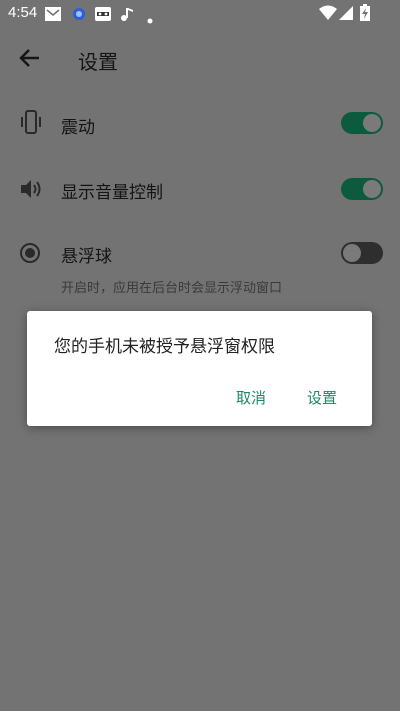 Image resolution: width=400 pixels, height=711 pixels. Describe the element at coordinates (31, 189) in the screenshot. I see `speaker-icon` at that location.